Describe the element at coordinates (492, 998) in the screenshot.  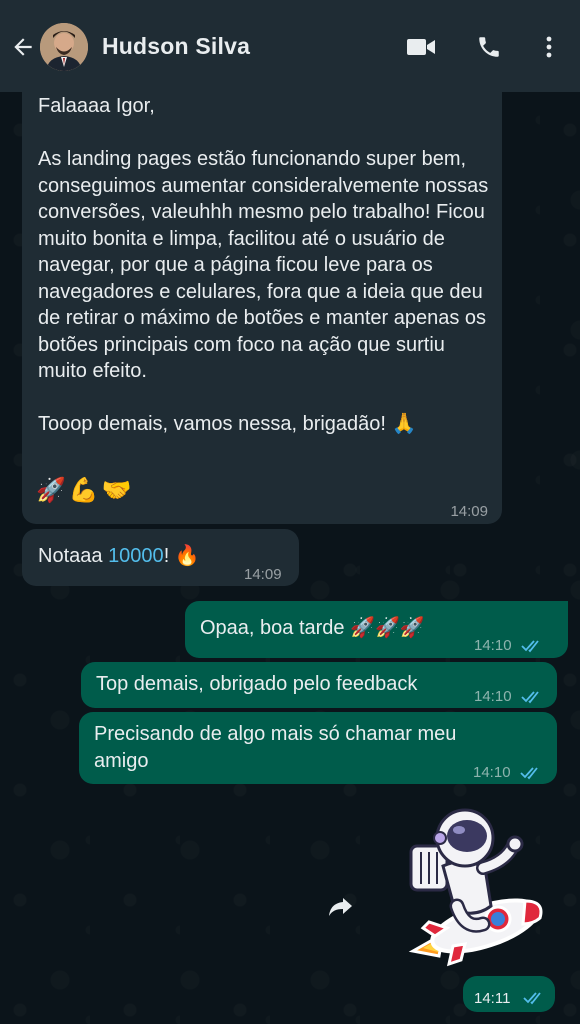
I see `message-time: 14:11` at that location.